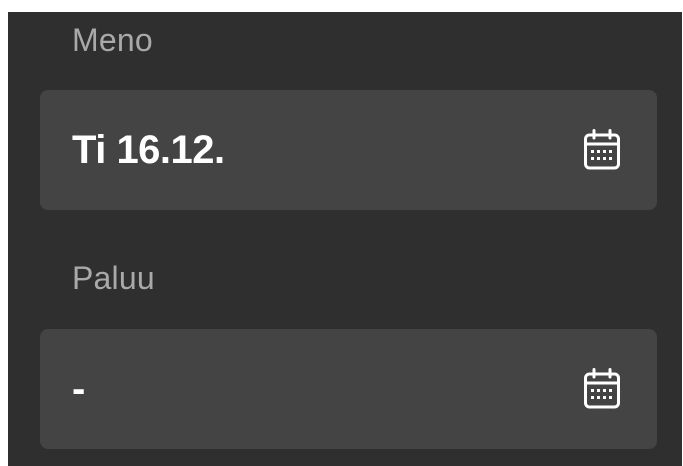  Describe the element at coordinates (78, 389) in the screenshot. I see `return-date-value: -` at that location.